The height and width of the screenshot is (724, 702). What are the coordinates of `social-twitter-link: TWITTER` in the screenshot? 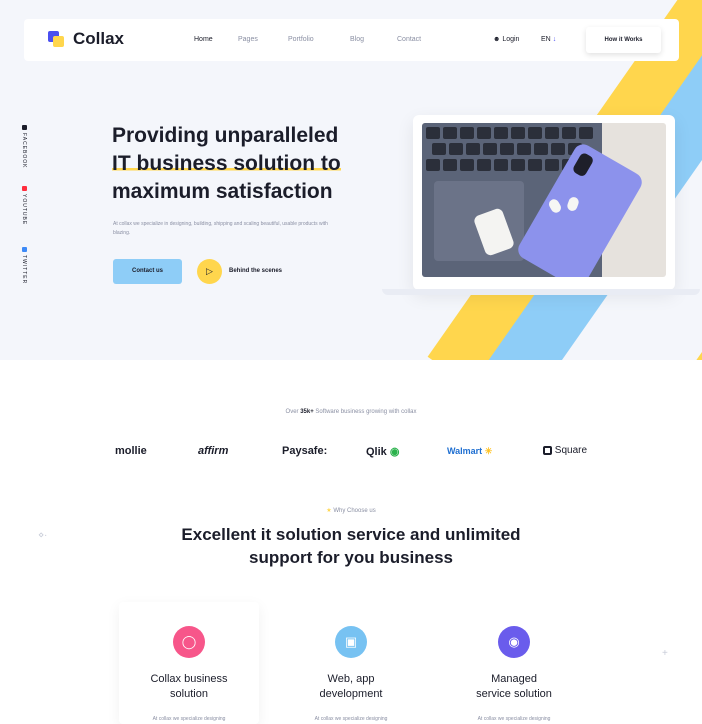 It's located at (24, 265).